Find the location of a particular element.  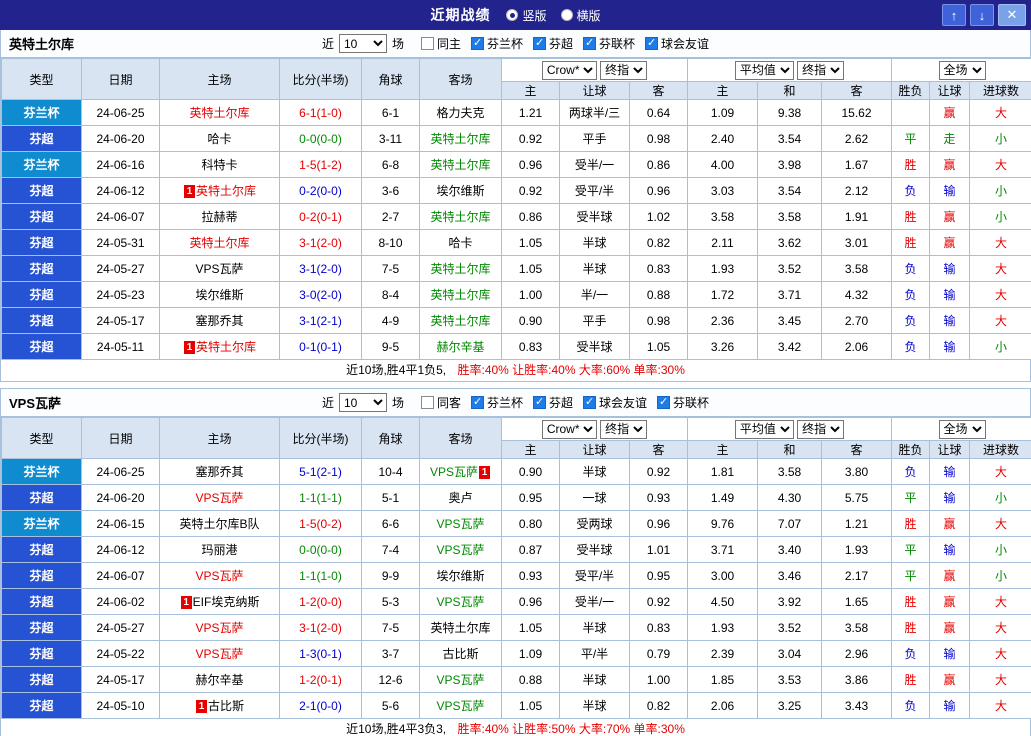

home-team-name: 埃尔维斯 is located at coordinates (219, 295).